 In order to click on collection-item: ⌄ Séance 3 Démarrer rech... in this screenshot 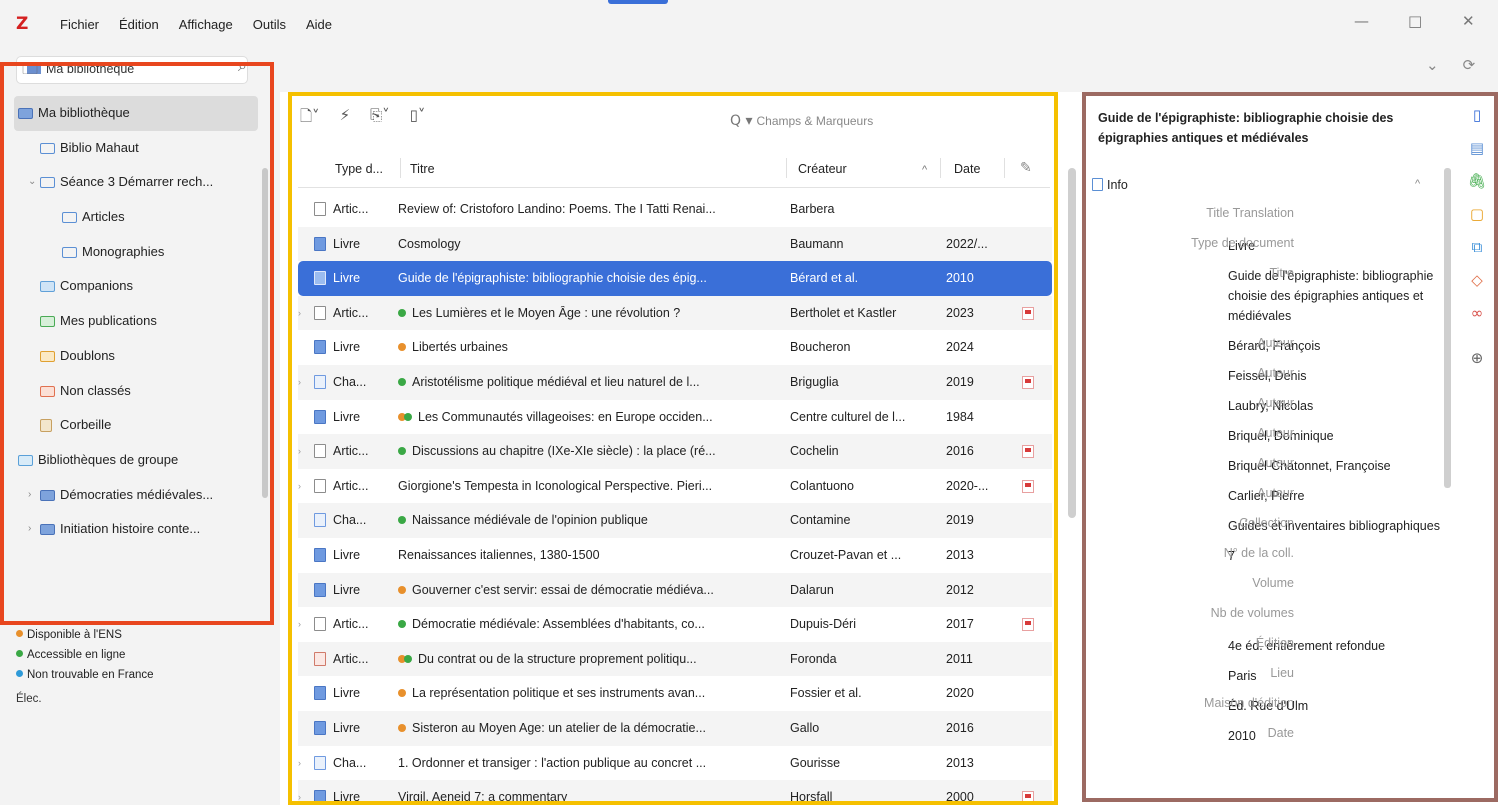, I will do `click(136, 182)`.